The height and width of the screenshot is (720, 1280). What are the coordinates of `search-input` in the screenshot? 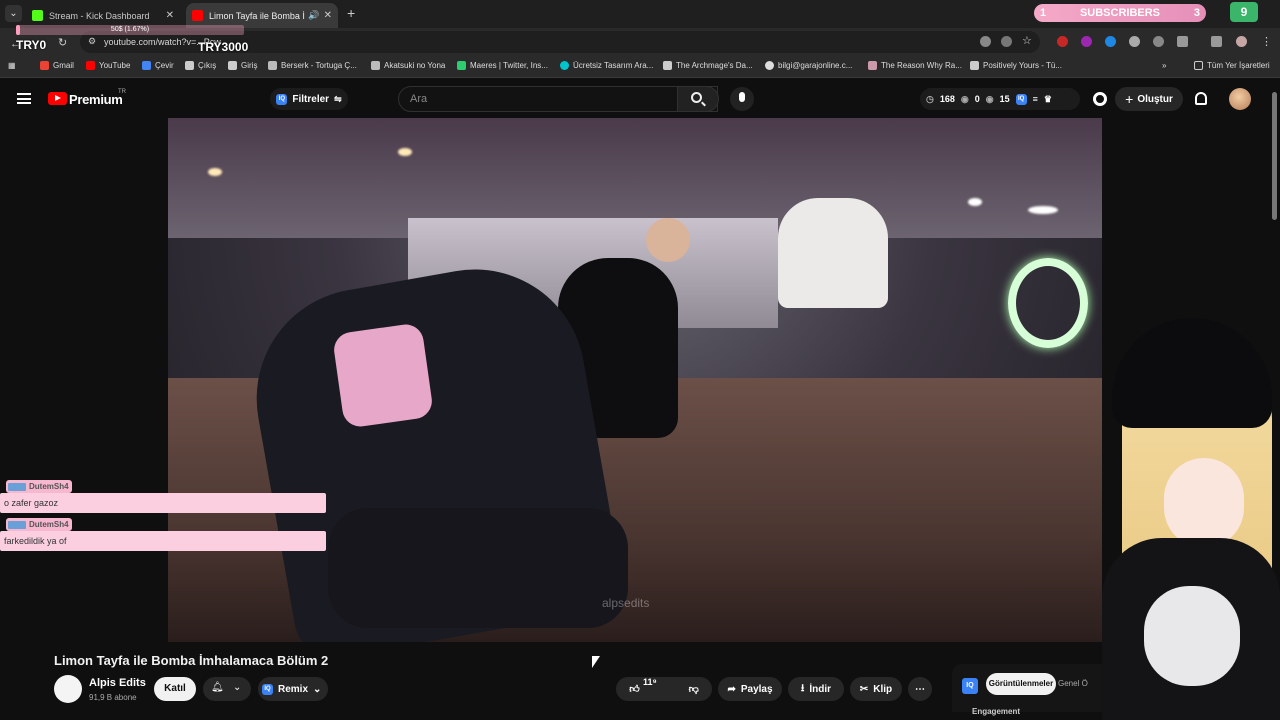 It's located at (558, 99).